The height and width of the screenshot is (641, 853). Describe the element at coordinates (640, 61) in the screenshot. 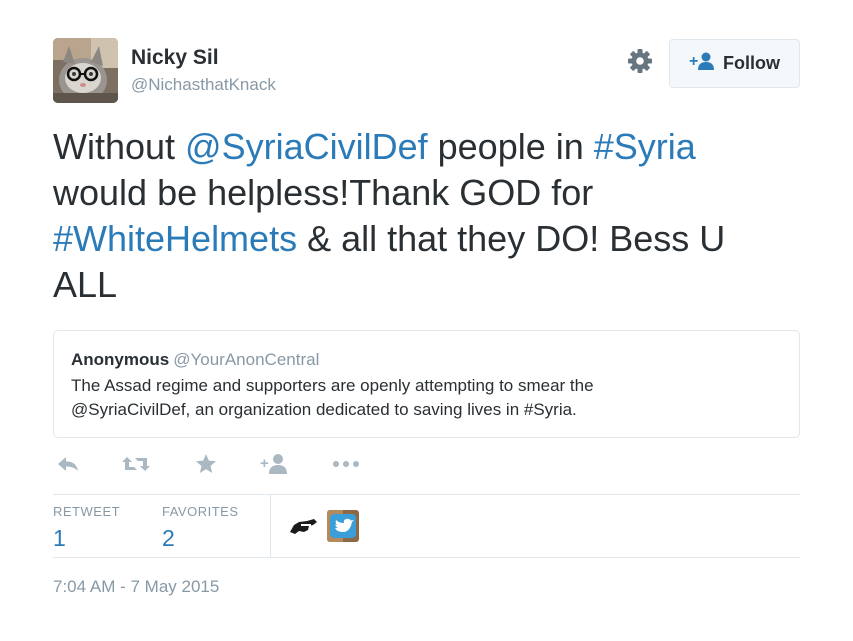

I see `gear-icon` at that location.